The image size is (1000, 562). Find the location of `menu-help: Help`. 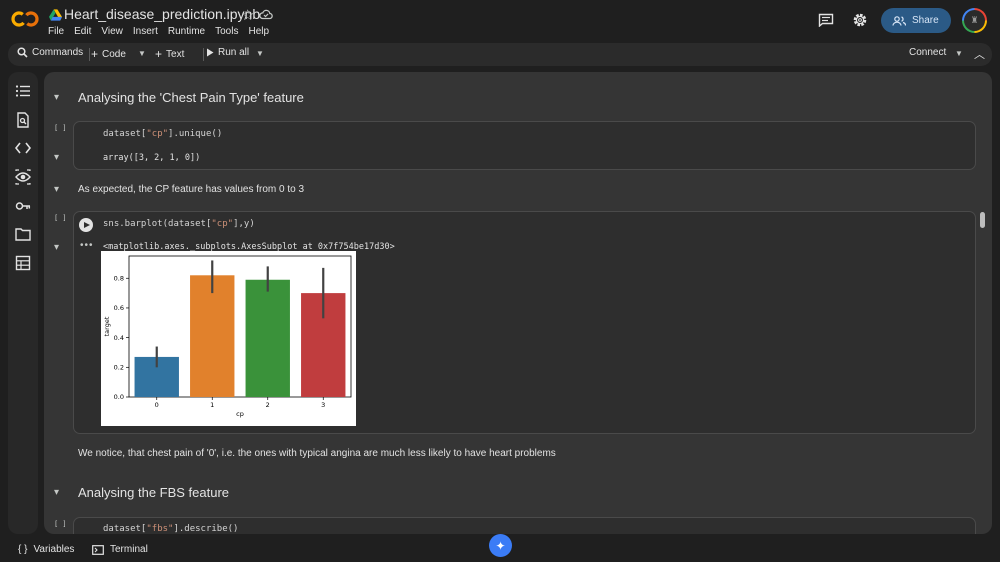

menu-help: Help is located at coordinates (258, 31).